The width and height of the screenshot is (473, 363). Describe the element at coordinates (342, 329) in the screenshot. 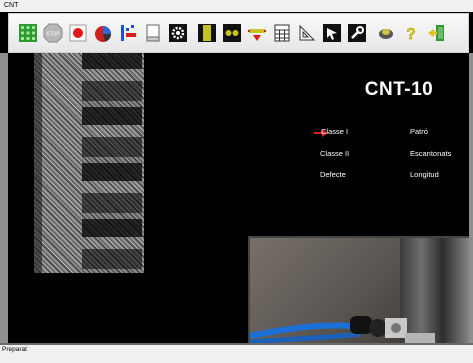

I see `cable-photo` at that location.